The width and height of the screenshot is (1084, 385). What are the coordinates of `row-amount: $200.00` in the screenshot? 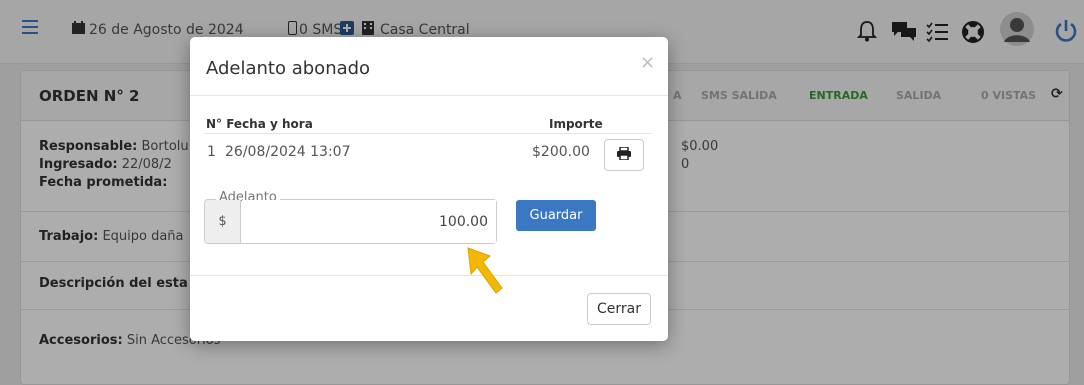 It's located at (561, 152).